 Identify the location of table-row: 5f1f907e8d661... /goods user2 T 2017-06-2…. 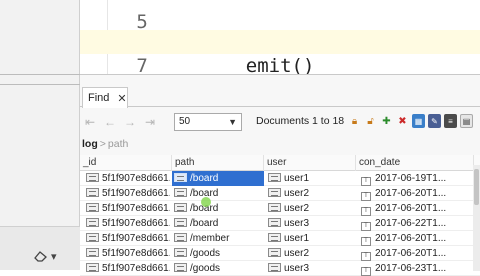
(280, 253).